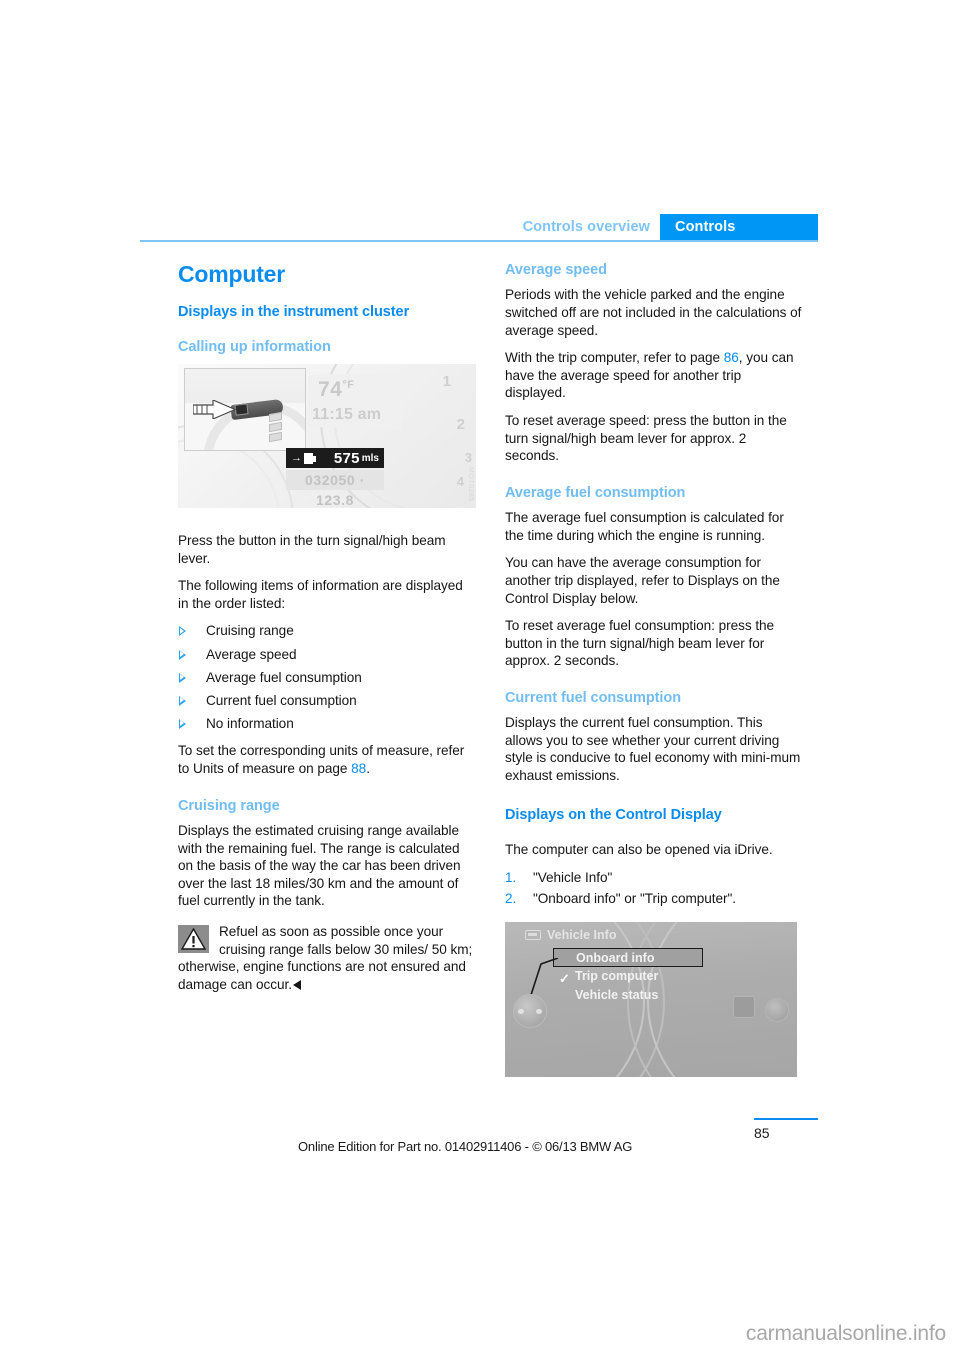 The image size is (960, 1358). Describe the element at coordinates (280, 427) in the screenshot. I see `wheel-buttons` at that location.